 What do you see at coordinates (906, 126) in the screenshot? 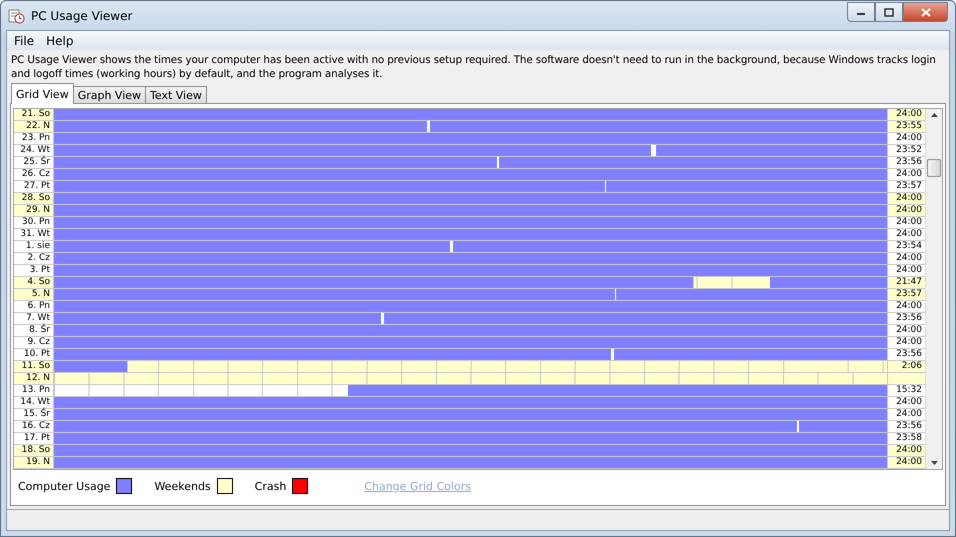
I see `total-time: 23:55` at bounding box center [906, 126].